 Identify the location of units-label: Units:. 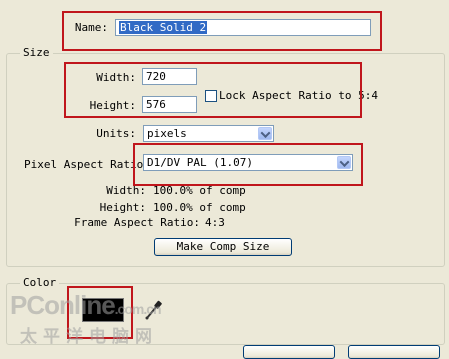
(116, 133).